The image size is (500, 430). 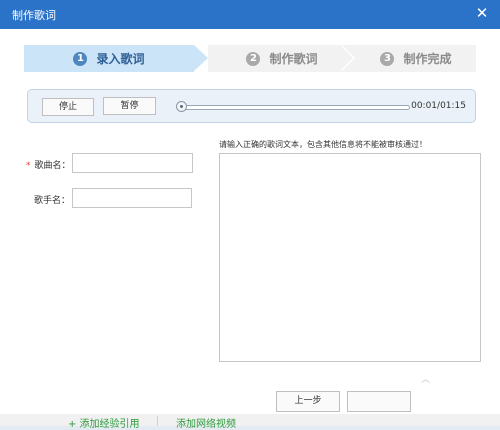 I want to click on close-icon: ✕, so click(x=482, y=13).